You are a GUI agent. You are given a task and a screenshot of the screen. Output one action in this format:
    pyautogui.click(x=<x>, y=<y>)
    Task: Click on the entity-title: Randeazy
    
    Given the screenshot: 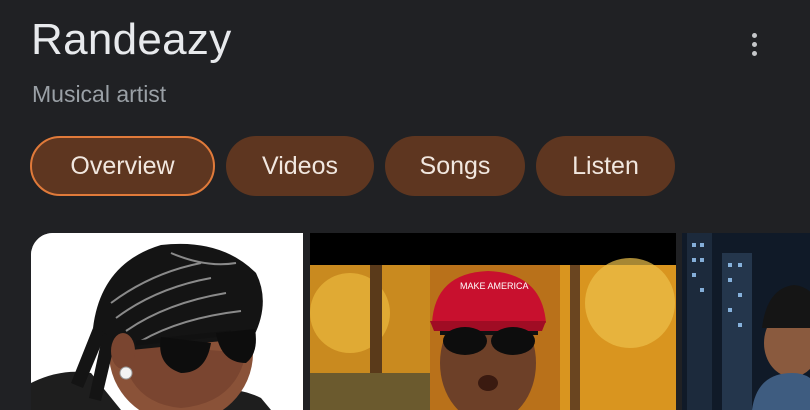 What is the action you would take?
    pyautogui.click(x=131, y=39)
    